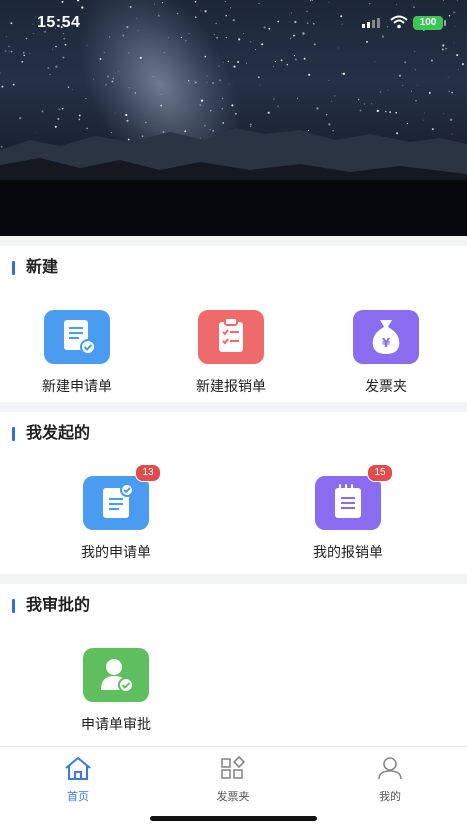  I want to click on tab-mine: 我的, so click(390, 779).